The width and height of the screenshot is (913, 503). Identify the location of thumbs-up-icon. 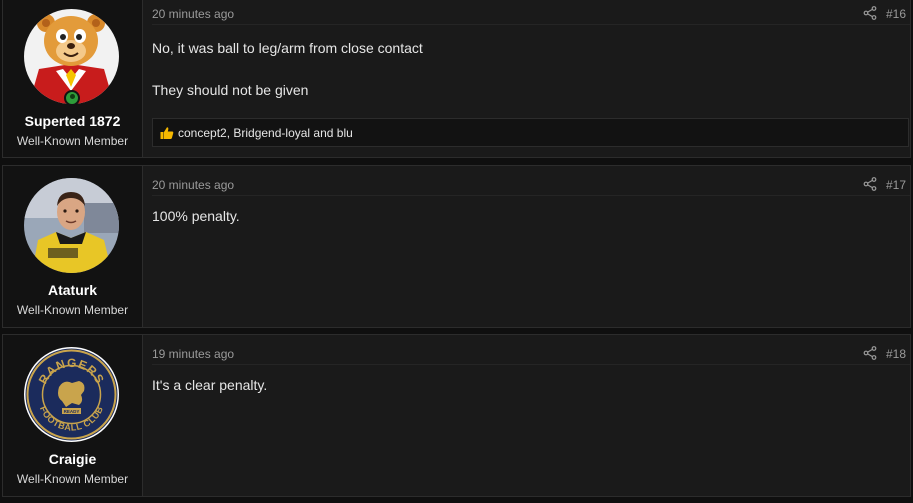
(167, 132).